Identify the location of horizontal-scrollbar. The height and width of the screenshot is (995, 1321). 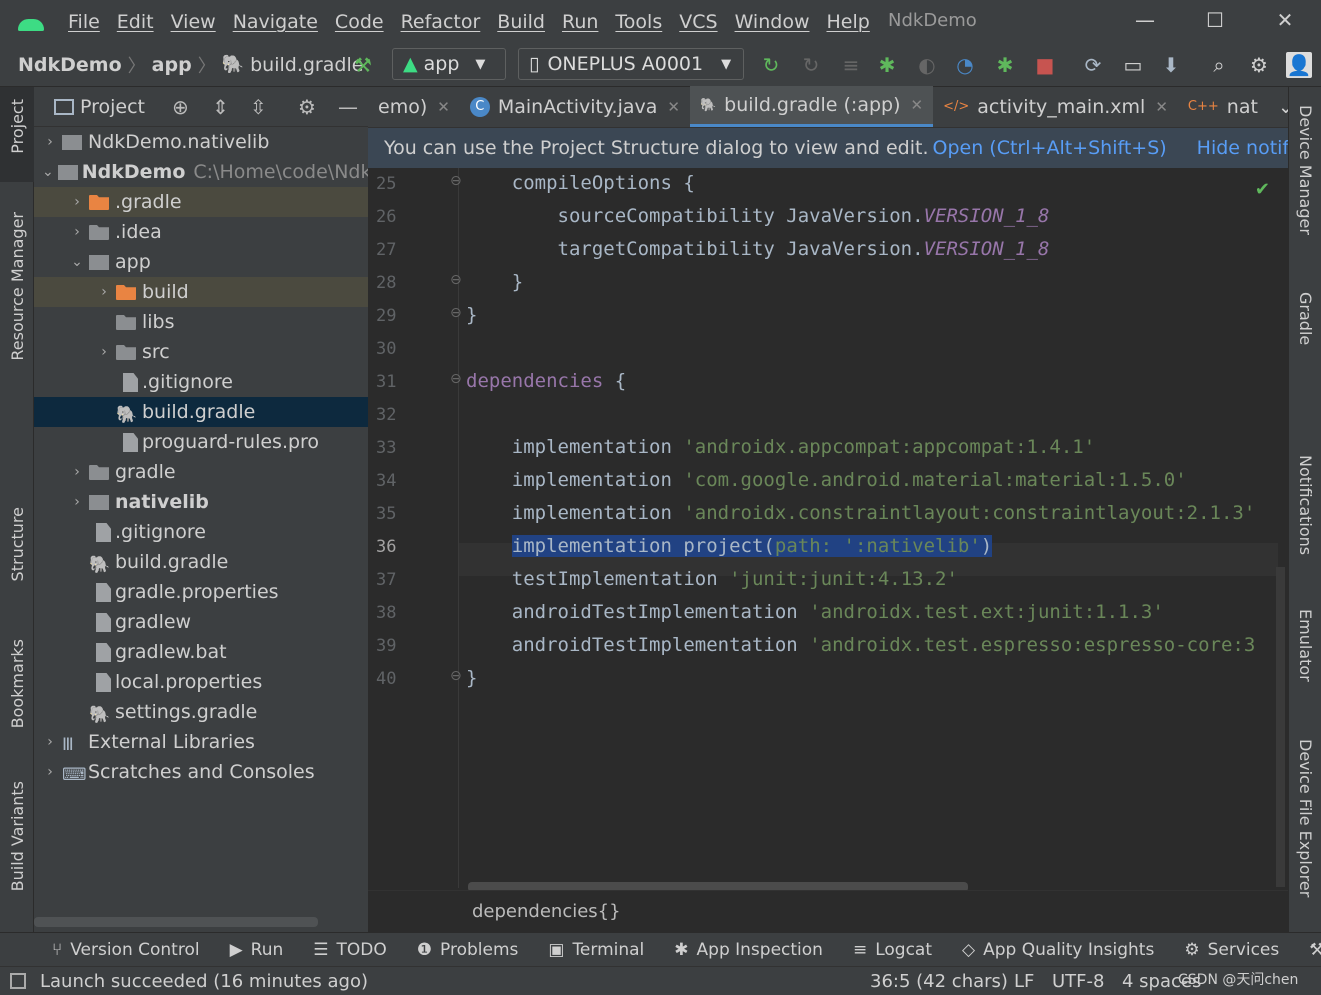
(176, 922).